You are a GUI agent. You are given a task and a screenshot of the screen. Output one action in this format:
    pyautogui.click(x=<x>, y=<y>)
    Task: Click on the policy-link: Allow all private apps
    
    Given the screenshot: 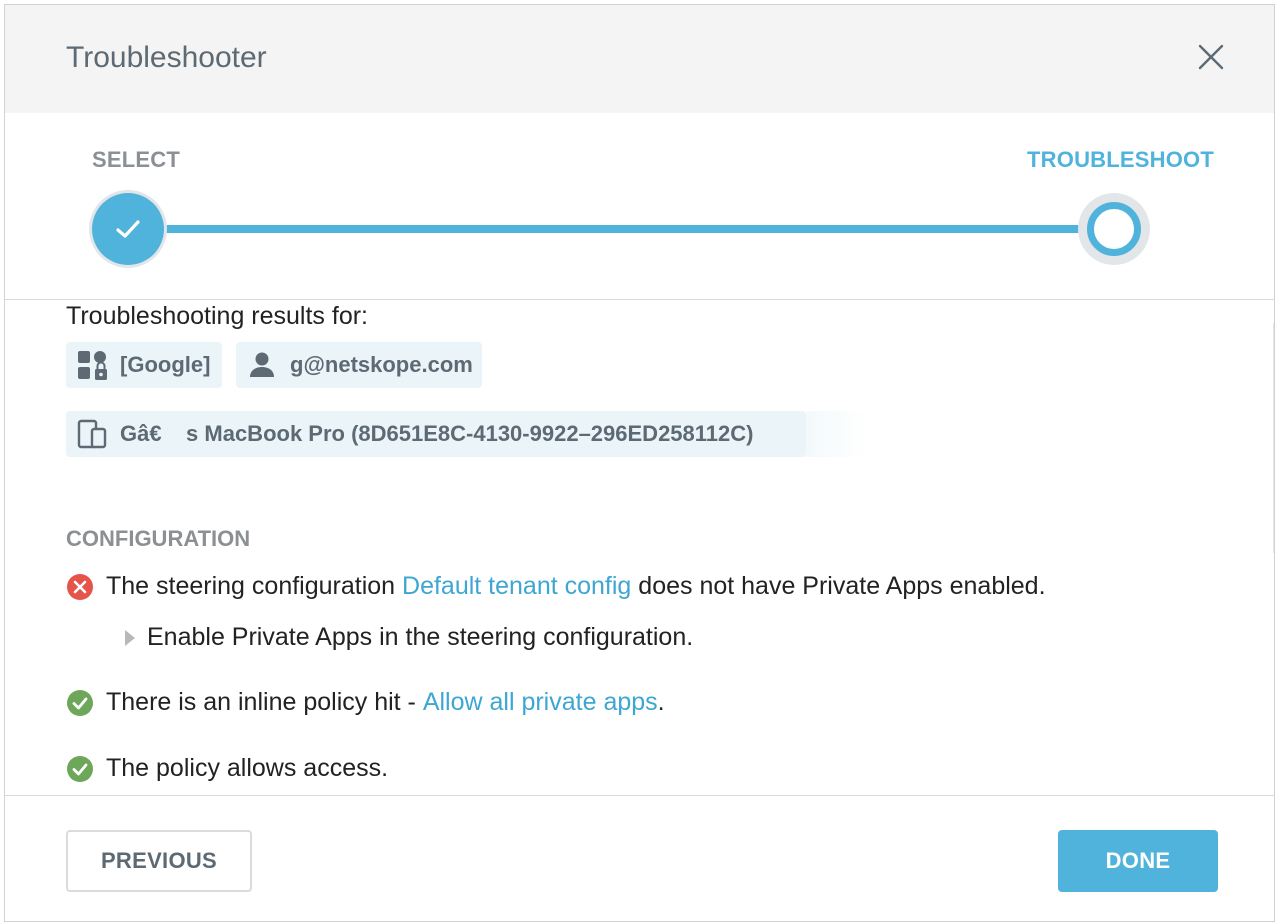 What is the action you would take?
    pyautogui.click(x=540, y=702)
    